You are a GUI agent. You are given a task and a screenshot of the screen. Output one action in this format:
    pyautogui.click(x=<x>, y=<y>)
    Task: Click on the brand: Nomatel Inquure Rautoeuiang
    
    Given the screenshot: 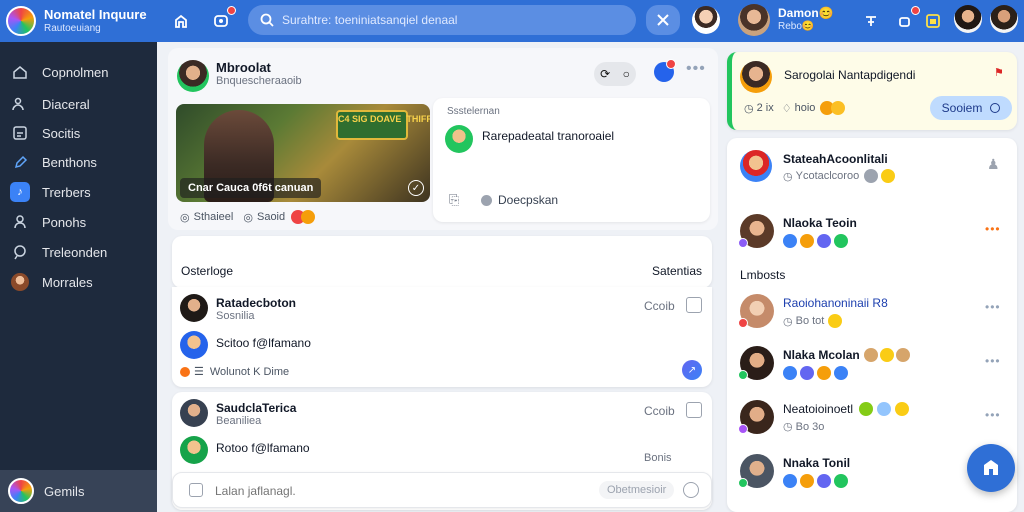 What is the action you would take?
    pyautogui.click(x=84, y=21)
    